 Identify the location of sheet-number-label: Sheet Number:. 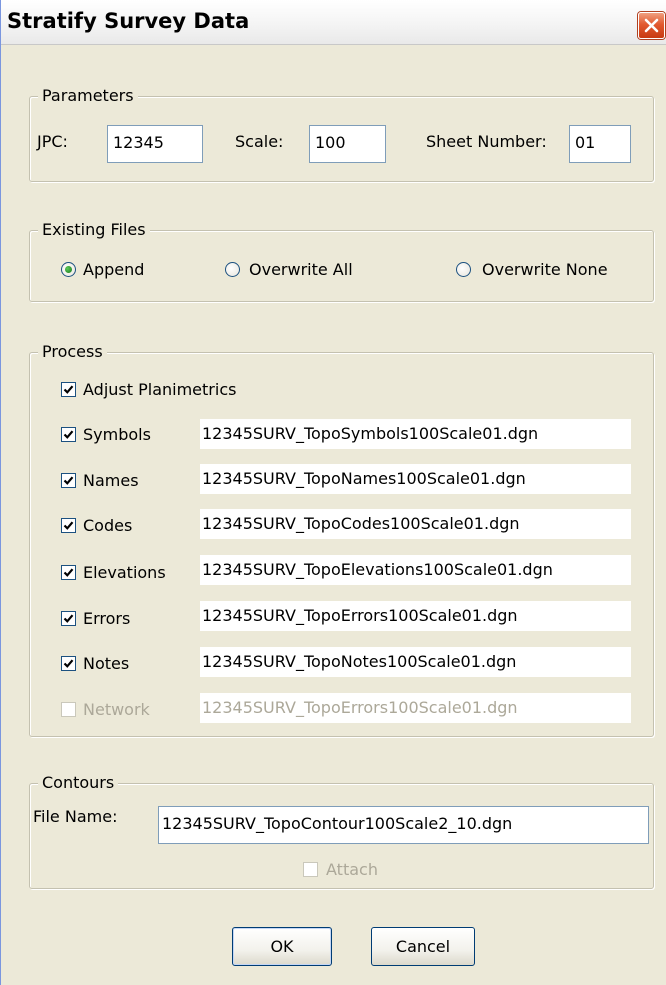
(486, 141).